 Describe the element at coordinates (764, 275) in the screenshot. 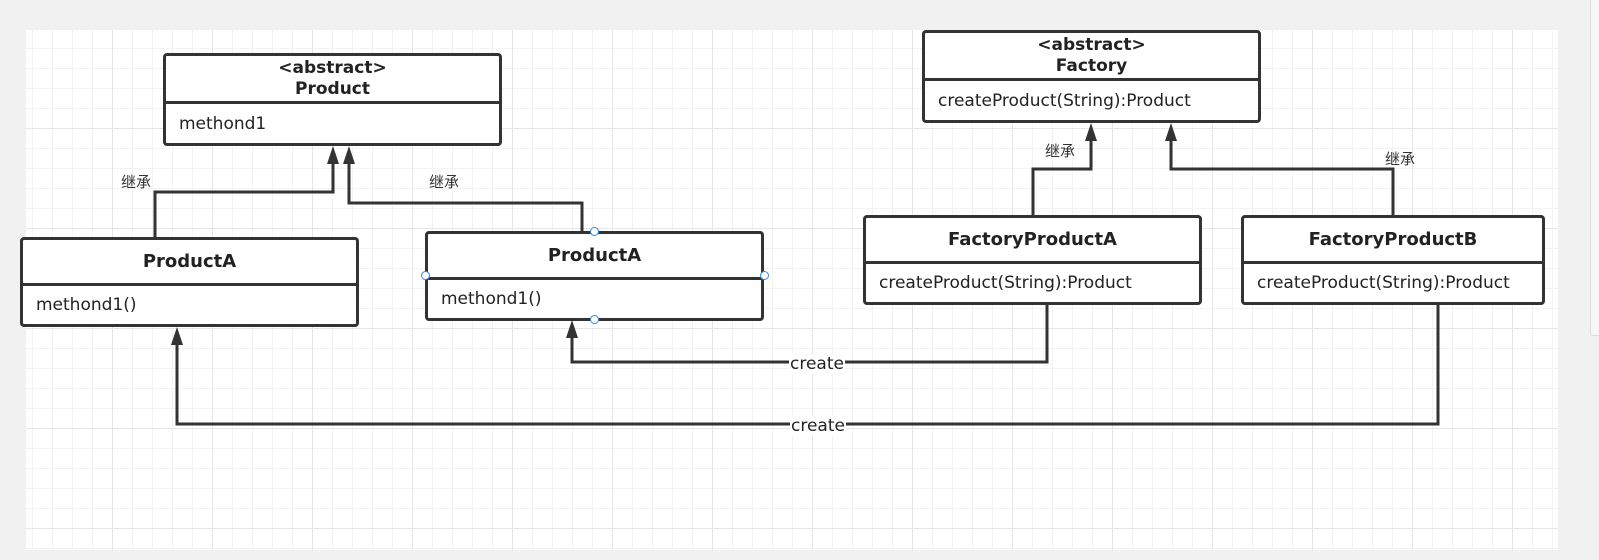

I see `selection-handle-right` at that location.